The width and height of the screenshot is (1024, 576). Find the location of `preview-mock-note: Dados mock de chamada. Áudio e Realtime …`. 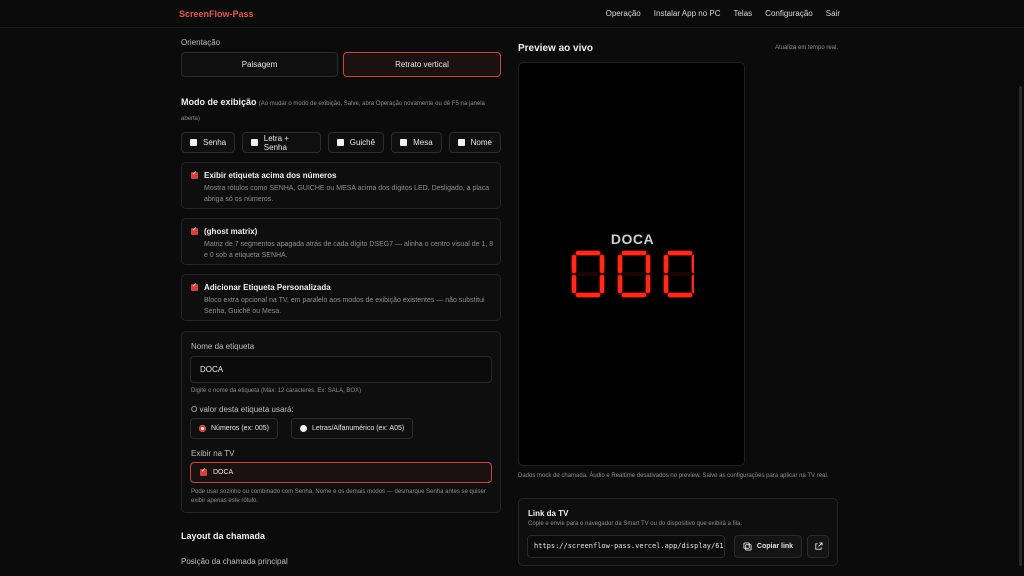

preview-mock-note: Dados mock de chamada. Áudio e Realtime … is located at coordinates (673, 476).